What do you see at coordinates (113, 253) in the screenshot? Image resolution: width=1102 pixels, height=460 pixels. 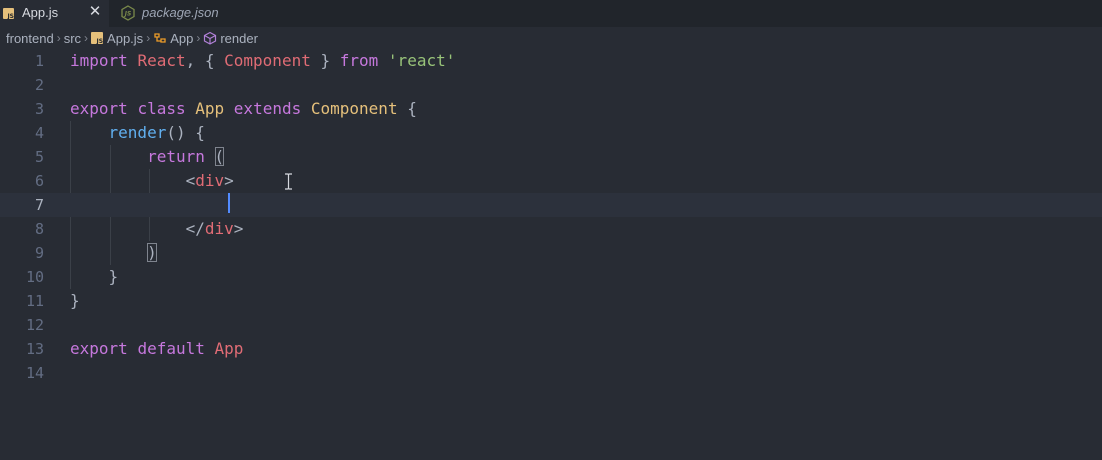 I see `code-text: )` at bounding box center [113, 253].